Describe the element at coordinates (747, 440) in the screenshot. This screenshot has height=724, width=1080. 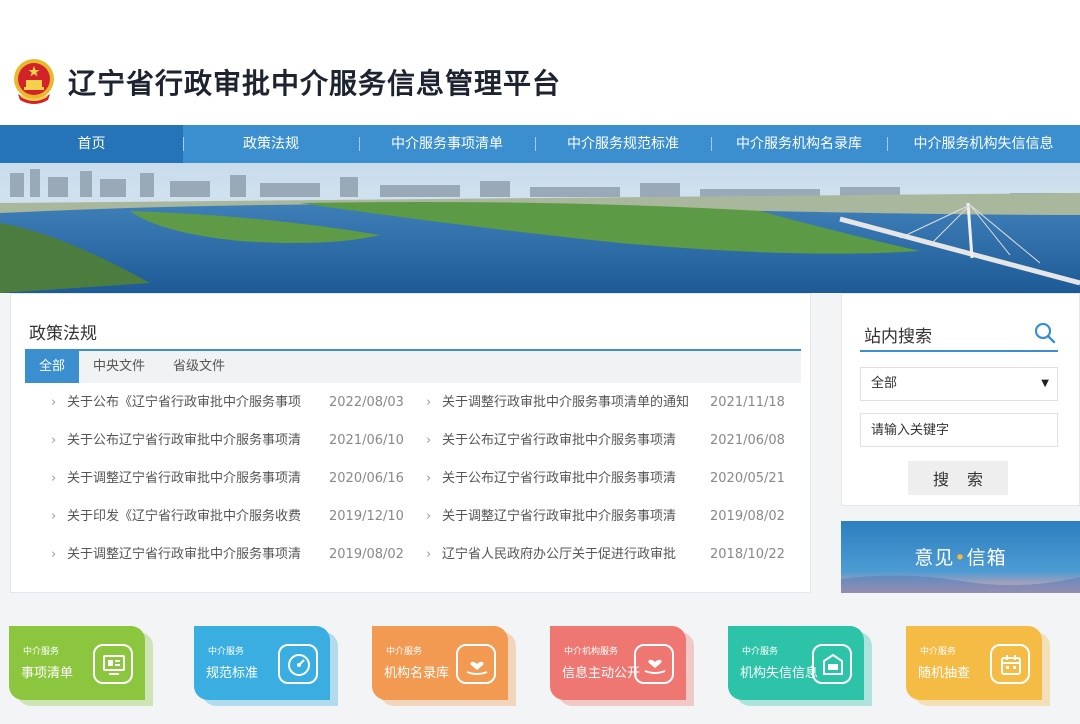
I see `news-date: 2021/06/08` at that location.